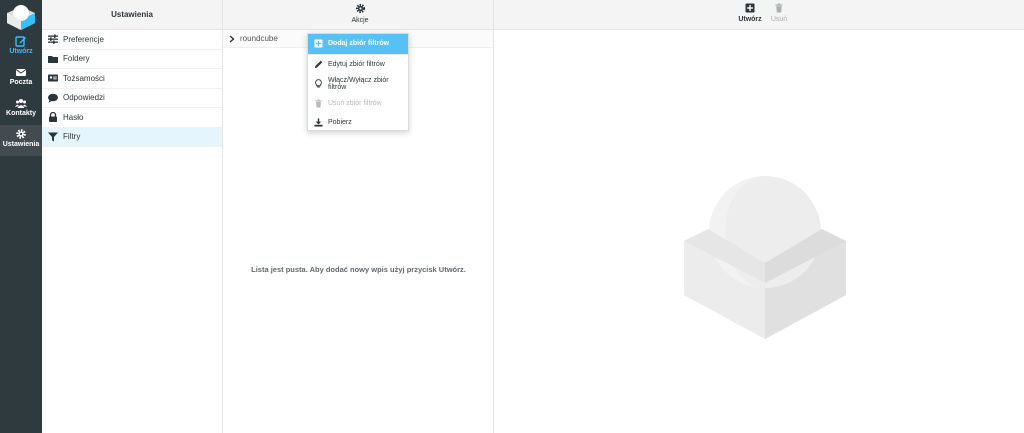  I want to click on sliders-icon, so click(53, 39).